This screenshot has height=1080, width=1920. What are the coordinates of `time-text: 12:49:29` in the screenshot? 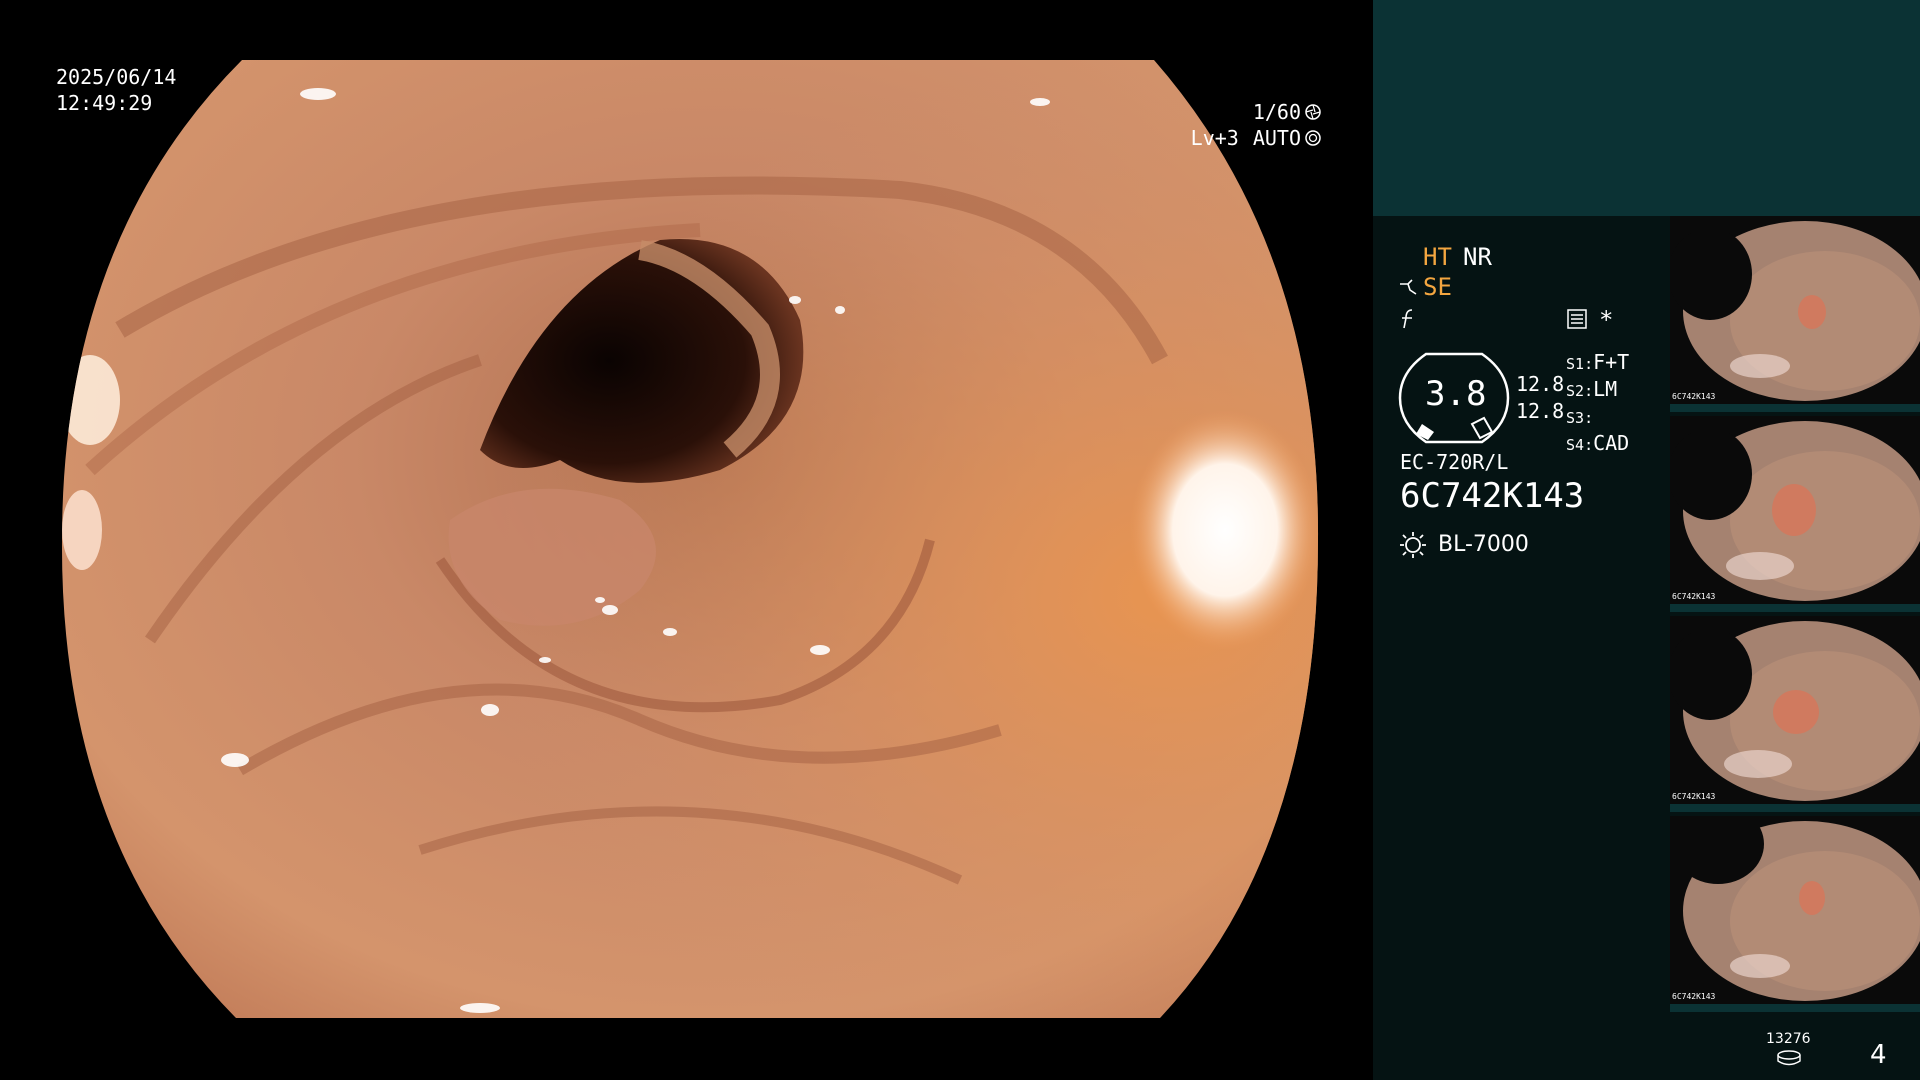 It's located at (104, 103).